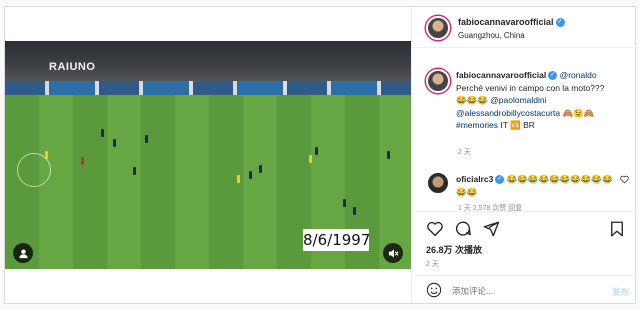 Image resolution: width=640 pixels, height=310 pixels. Describe the element at coordinates (438, 28) in the screenshot. I see `avatar` at that location.